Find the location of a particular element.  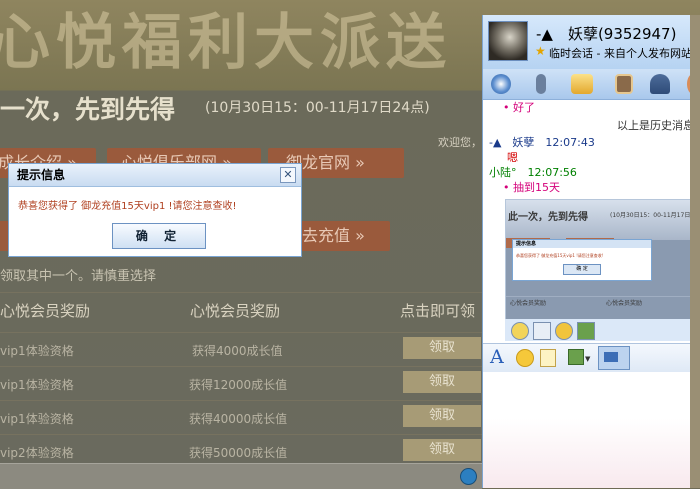

prompt-dialog: 提示信息 ✕ 恭喜您获得了 御龙充值15天vip1 !请您注意查收! 确 定 is located at coordinates (155, 210).